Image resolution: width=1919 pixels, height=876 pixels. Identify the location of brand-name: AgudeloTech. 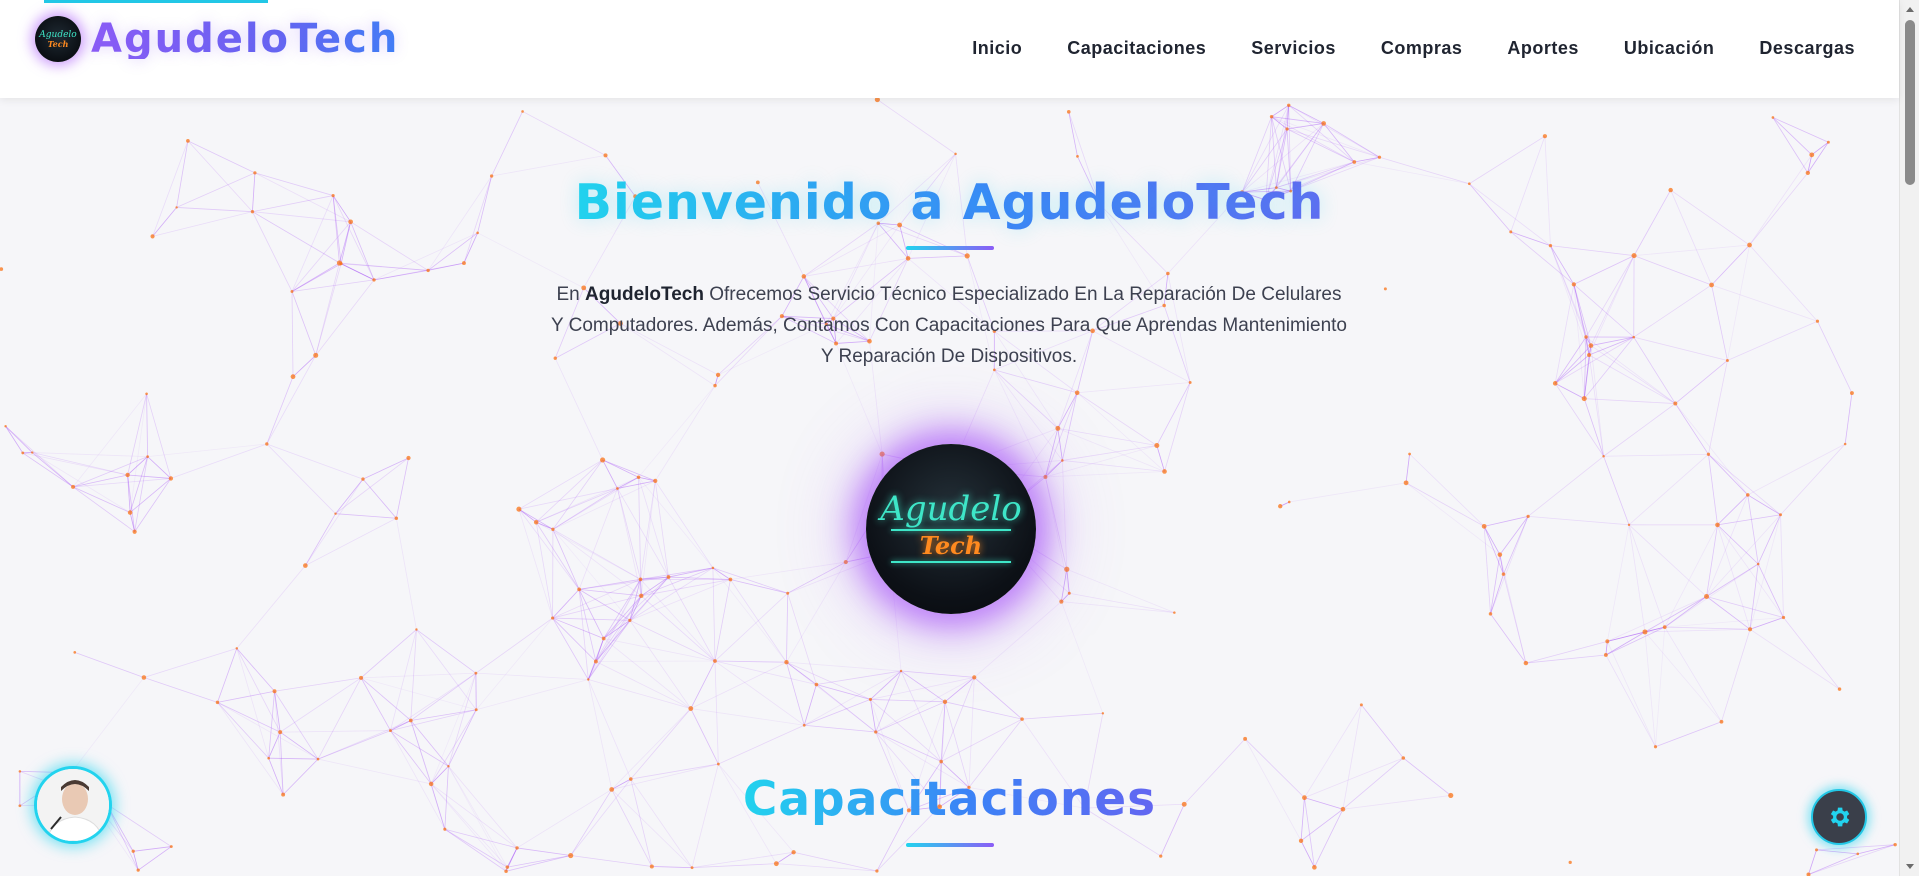
(245, 39).